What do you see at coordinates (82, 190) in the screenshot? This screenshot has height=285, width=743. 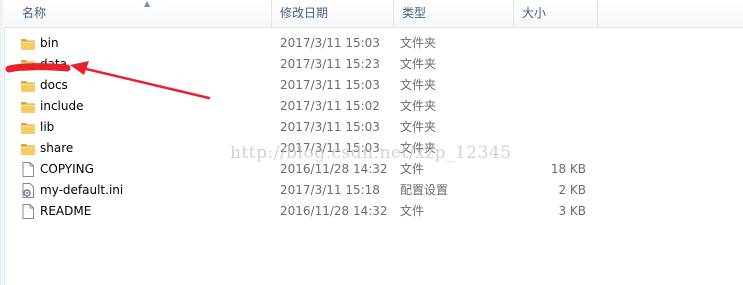 I see `file-name: my-default.ini` at bounding box center [82, 190].